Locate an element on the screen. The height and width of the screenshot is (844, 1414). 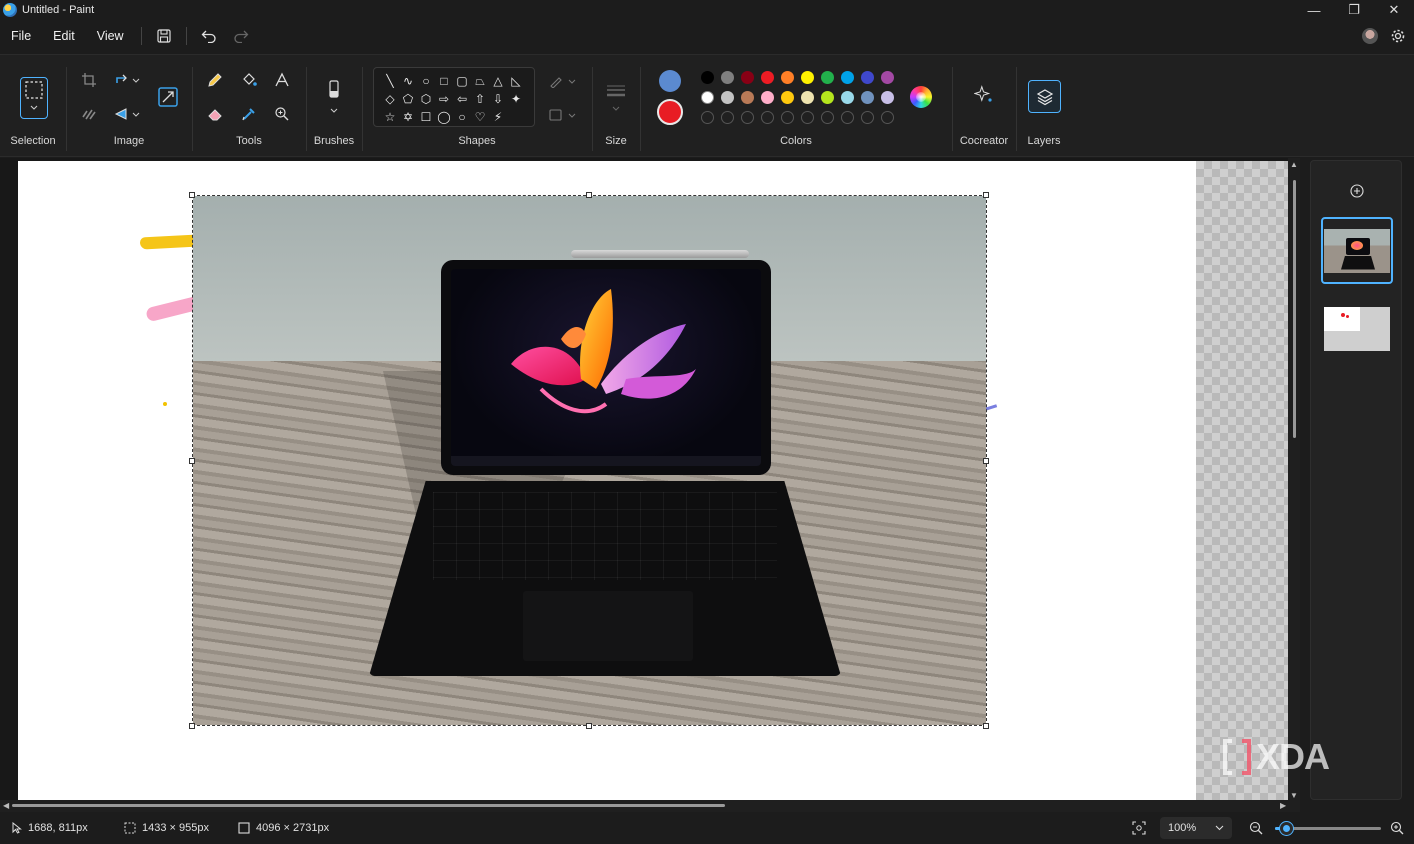
resize-handle-nw is located at coordinates (192, 195).